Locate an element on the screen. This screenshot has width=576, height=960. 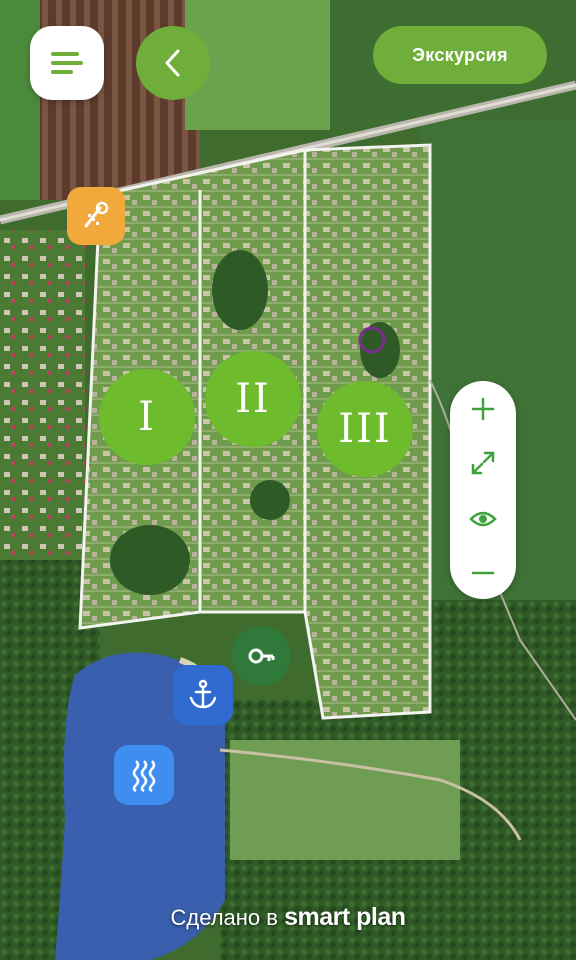
sector-3-marker: III is located at coordinates (365, 429).